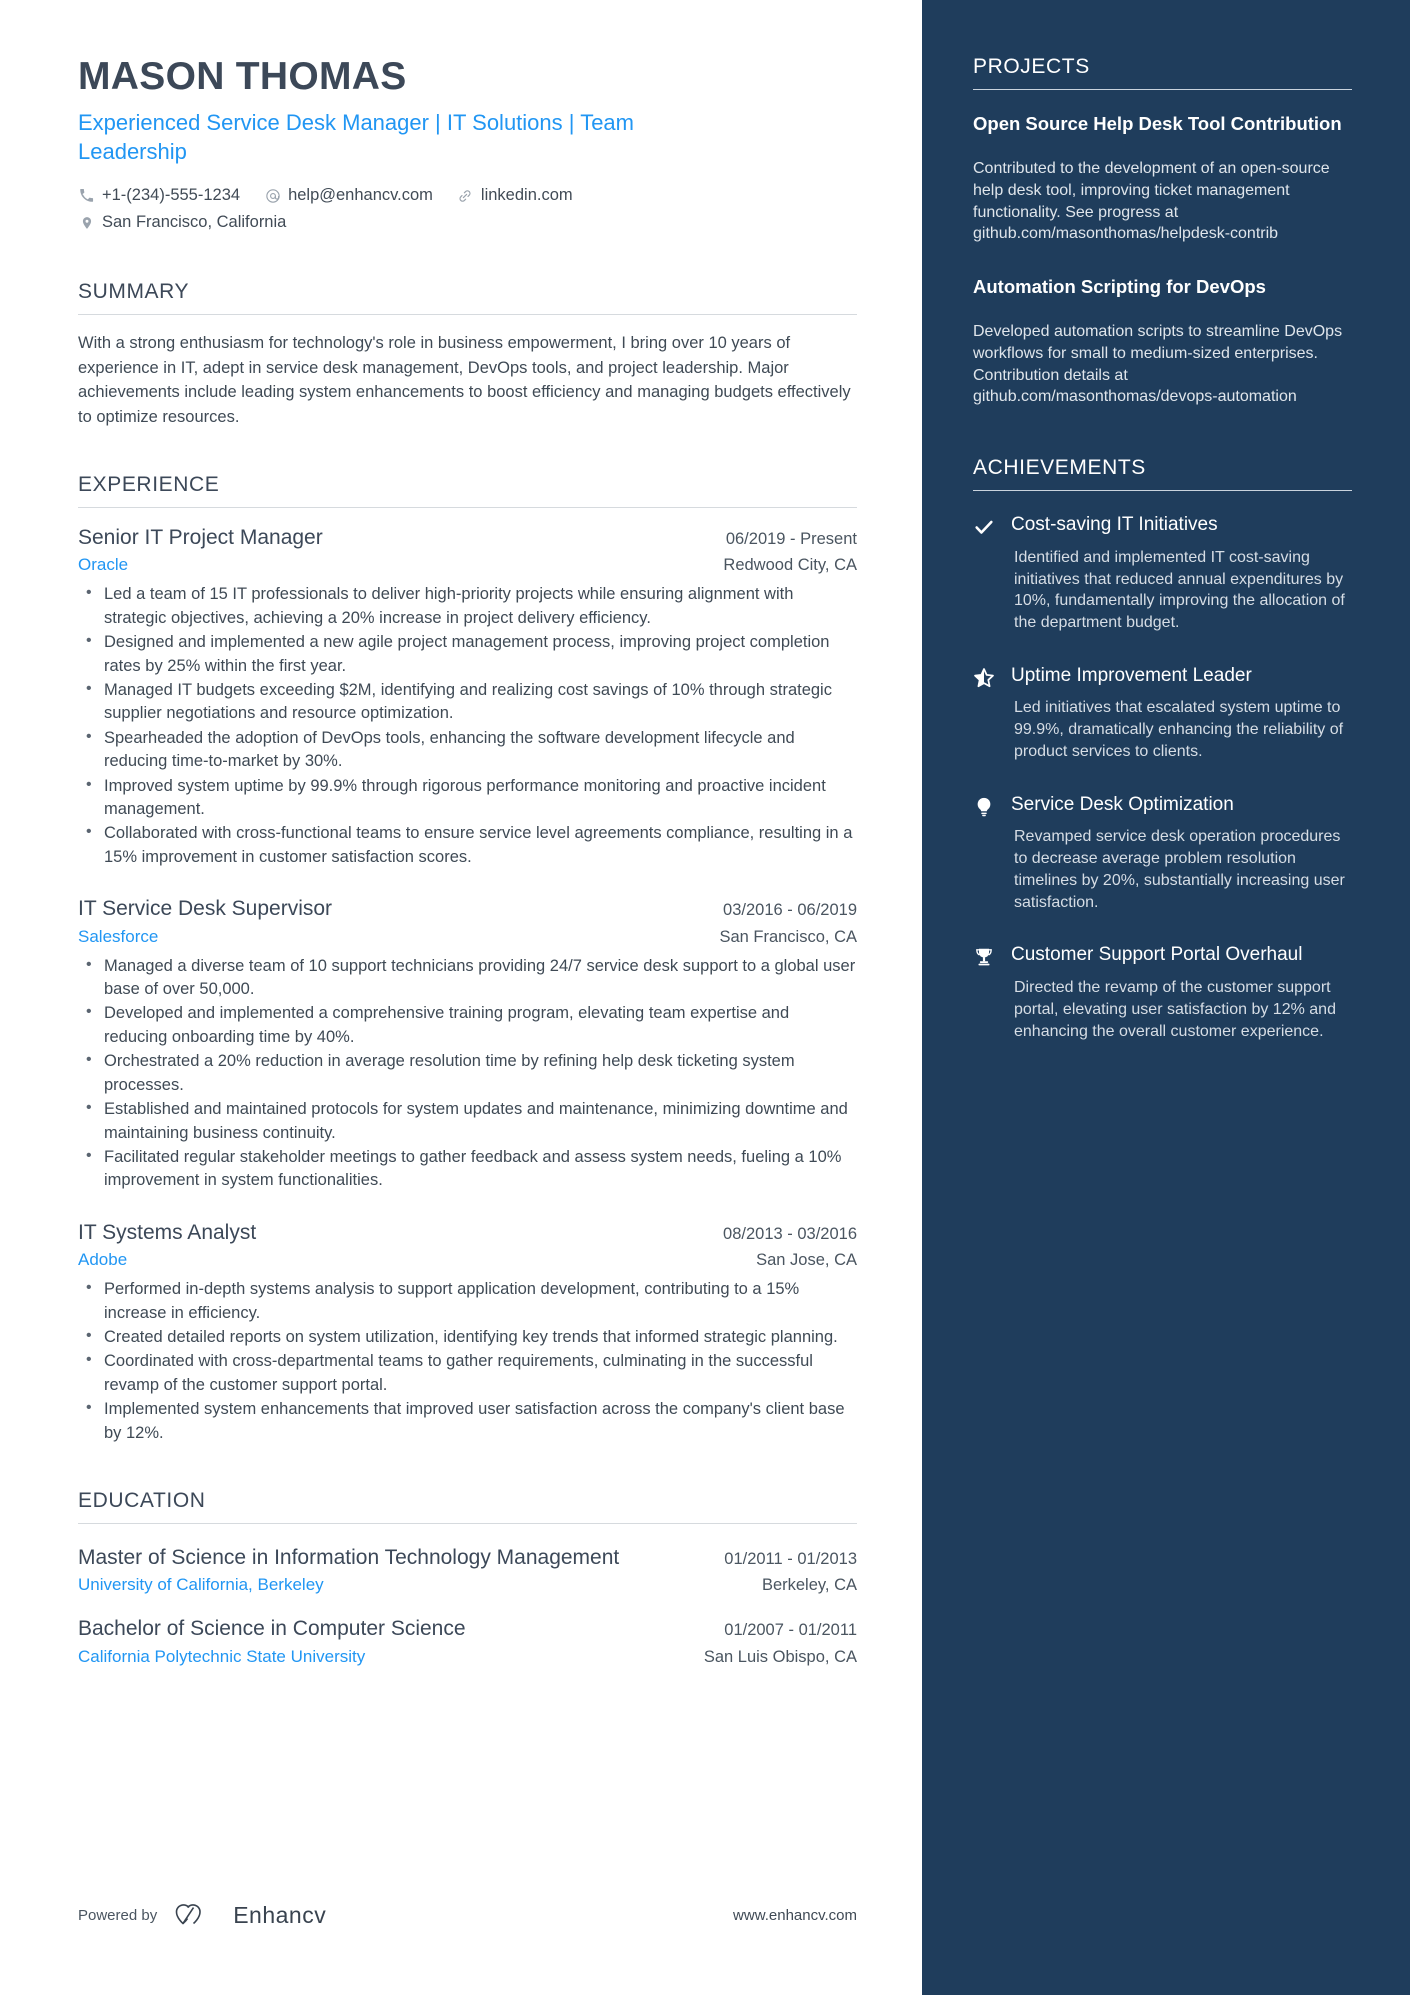 The height and width of the screenshot is (1995, 1410). What do you see at coordinates (167, 1232) in the screenshot?
I see `job-title: IT Systems Analyst` at bounding box center [167, 1232].